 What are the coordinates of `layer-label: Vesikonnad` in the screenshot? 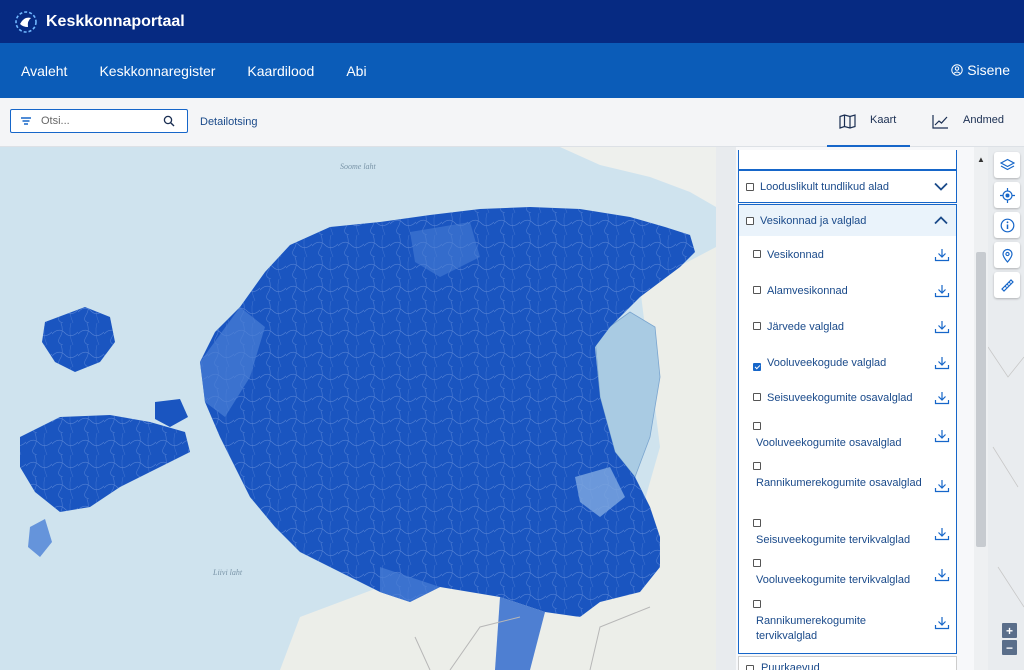 It's located at (795, 255).